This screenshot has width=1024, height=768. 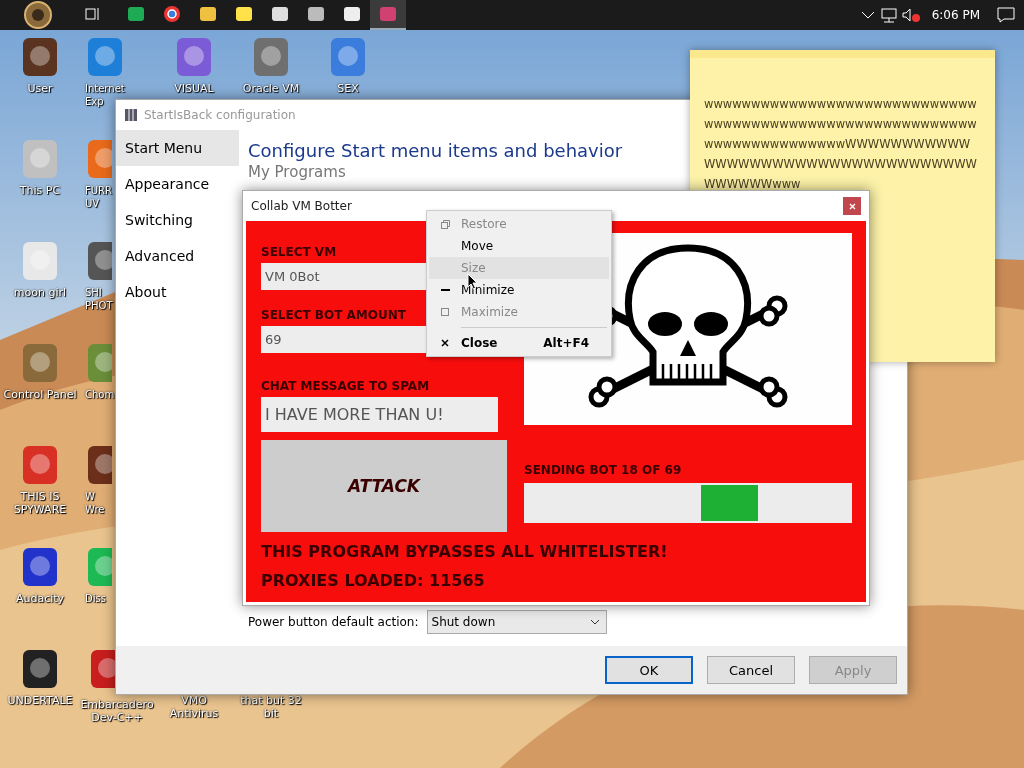 What do you see at coordinates (301, 206) in the screenshot?
I see `window-title: Collab VM Botter` at bounding box center [301, 206].